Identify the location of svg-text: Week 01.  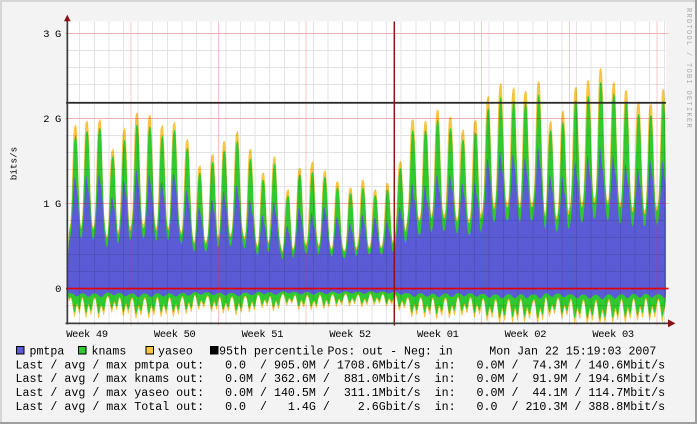
(438, 335).